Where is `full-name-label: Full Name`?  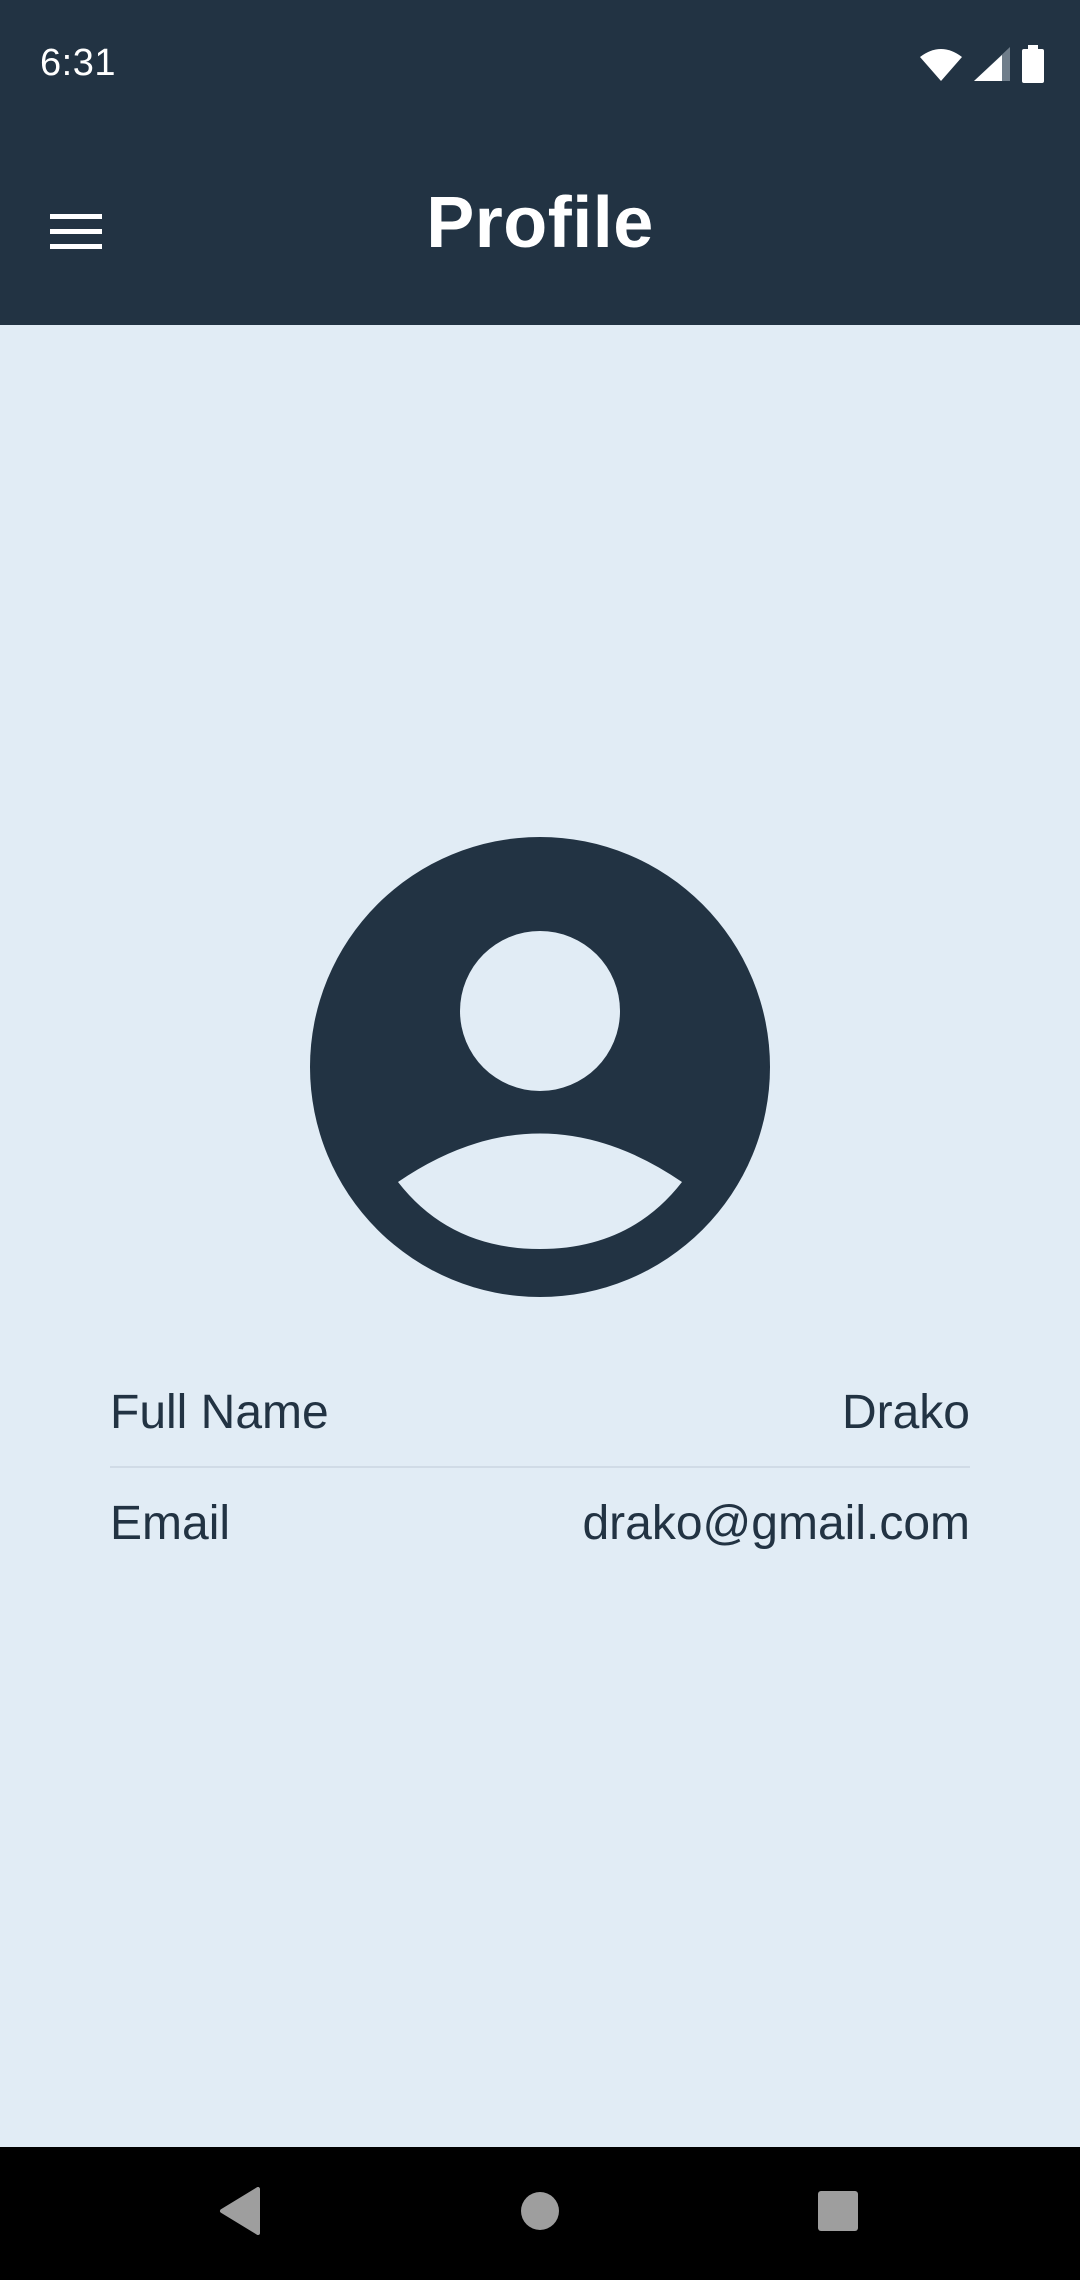 full-name-label: Full Name is located at coordinates (219, 1412).